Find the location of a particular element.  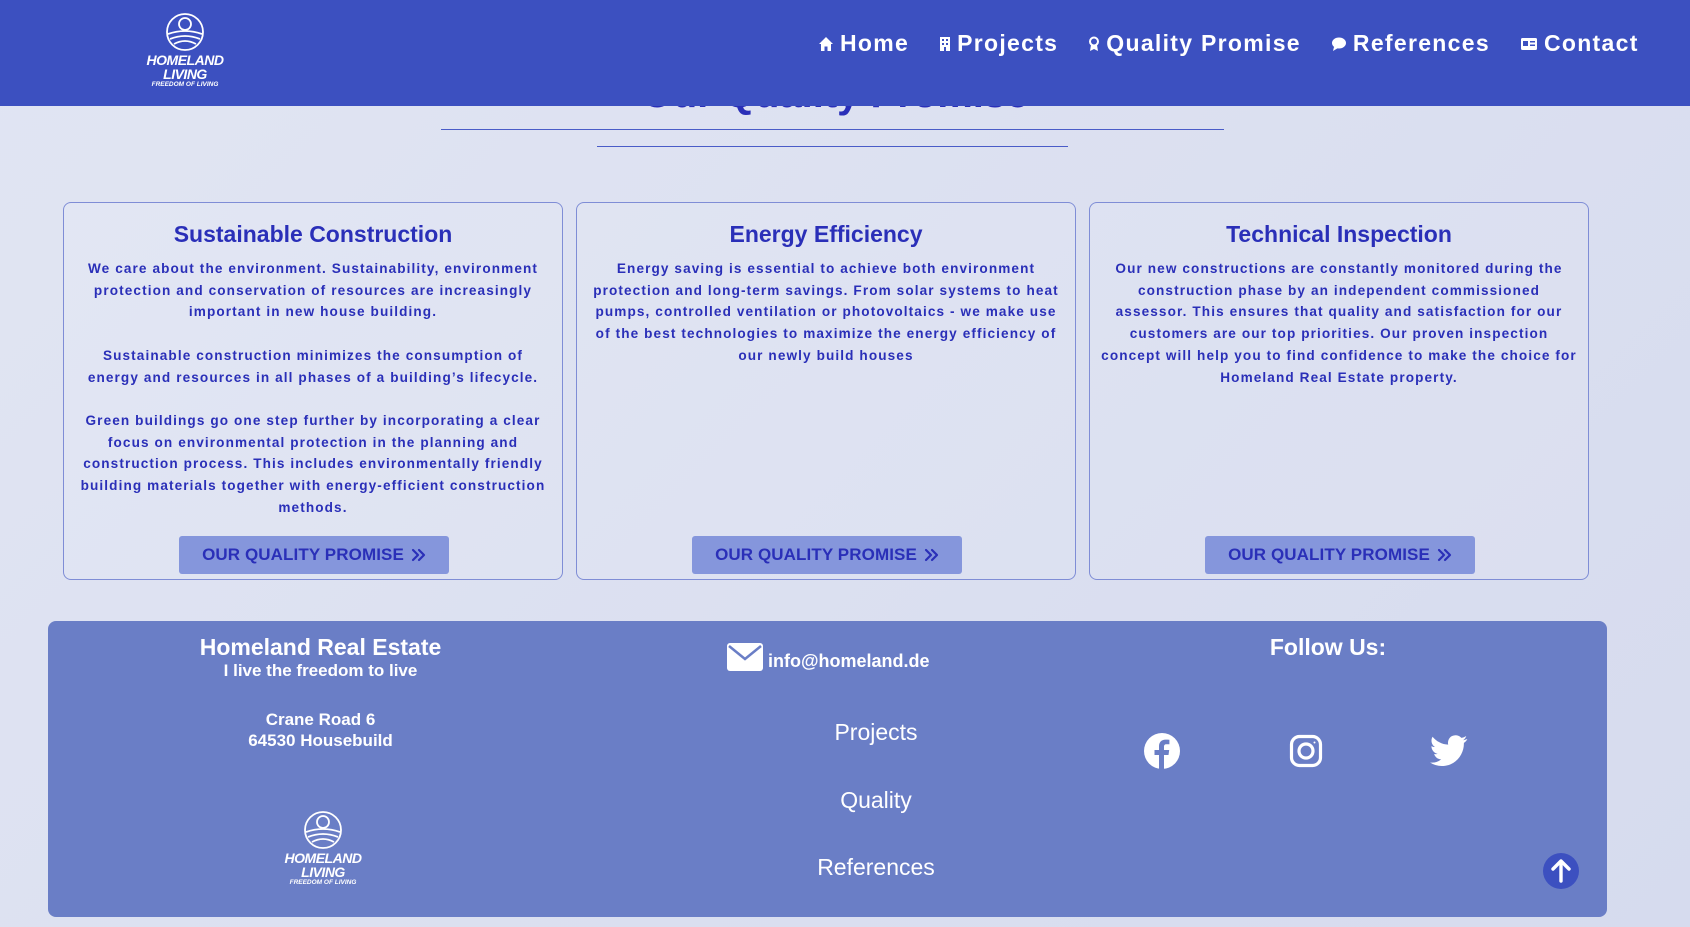

footer-link-projects: Projects is located at coordinates (876, 732).